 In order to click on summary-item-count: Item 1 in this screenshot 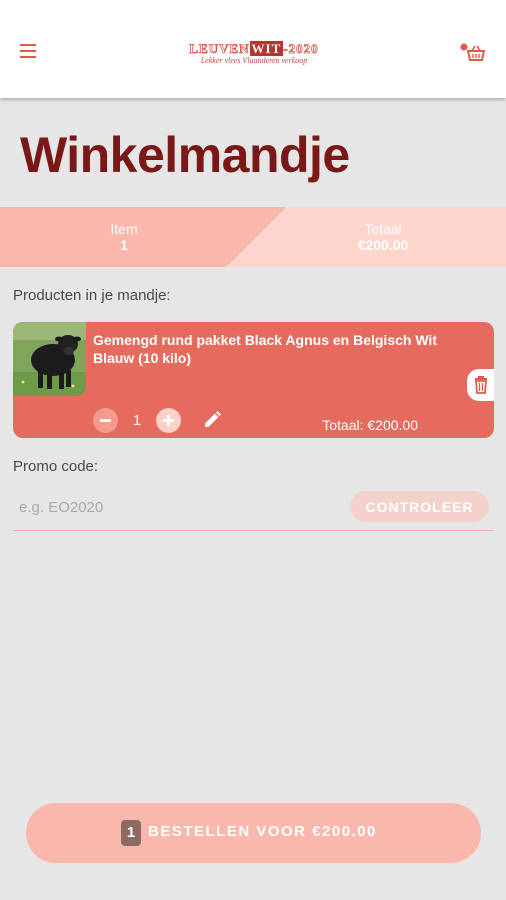, I will do `click(124, 237)`.